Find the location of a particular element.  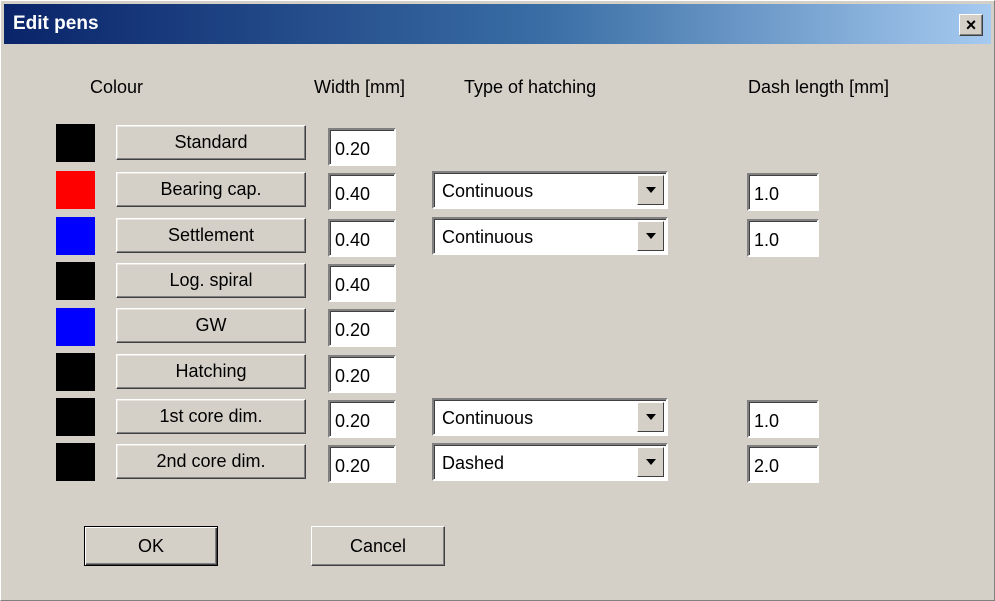

colour-swatch-standard is located at coordinates (75, 143).